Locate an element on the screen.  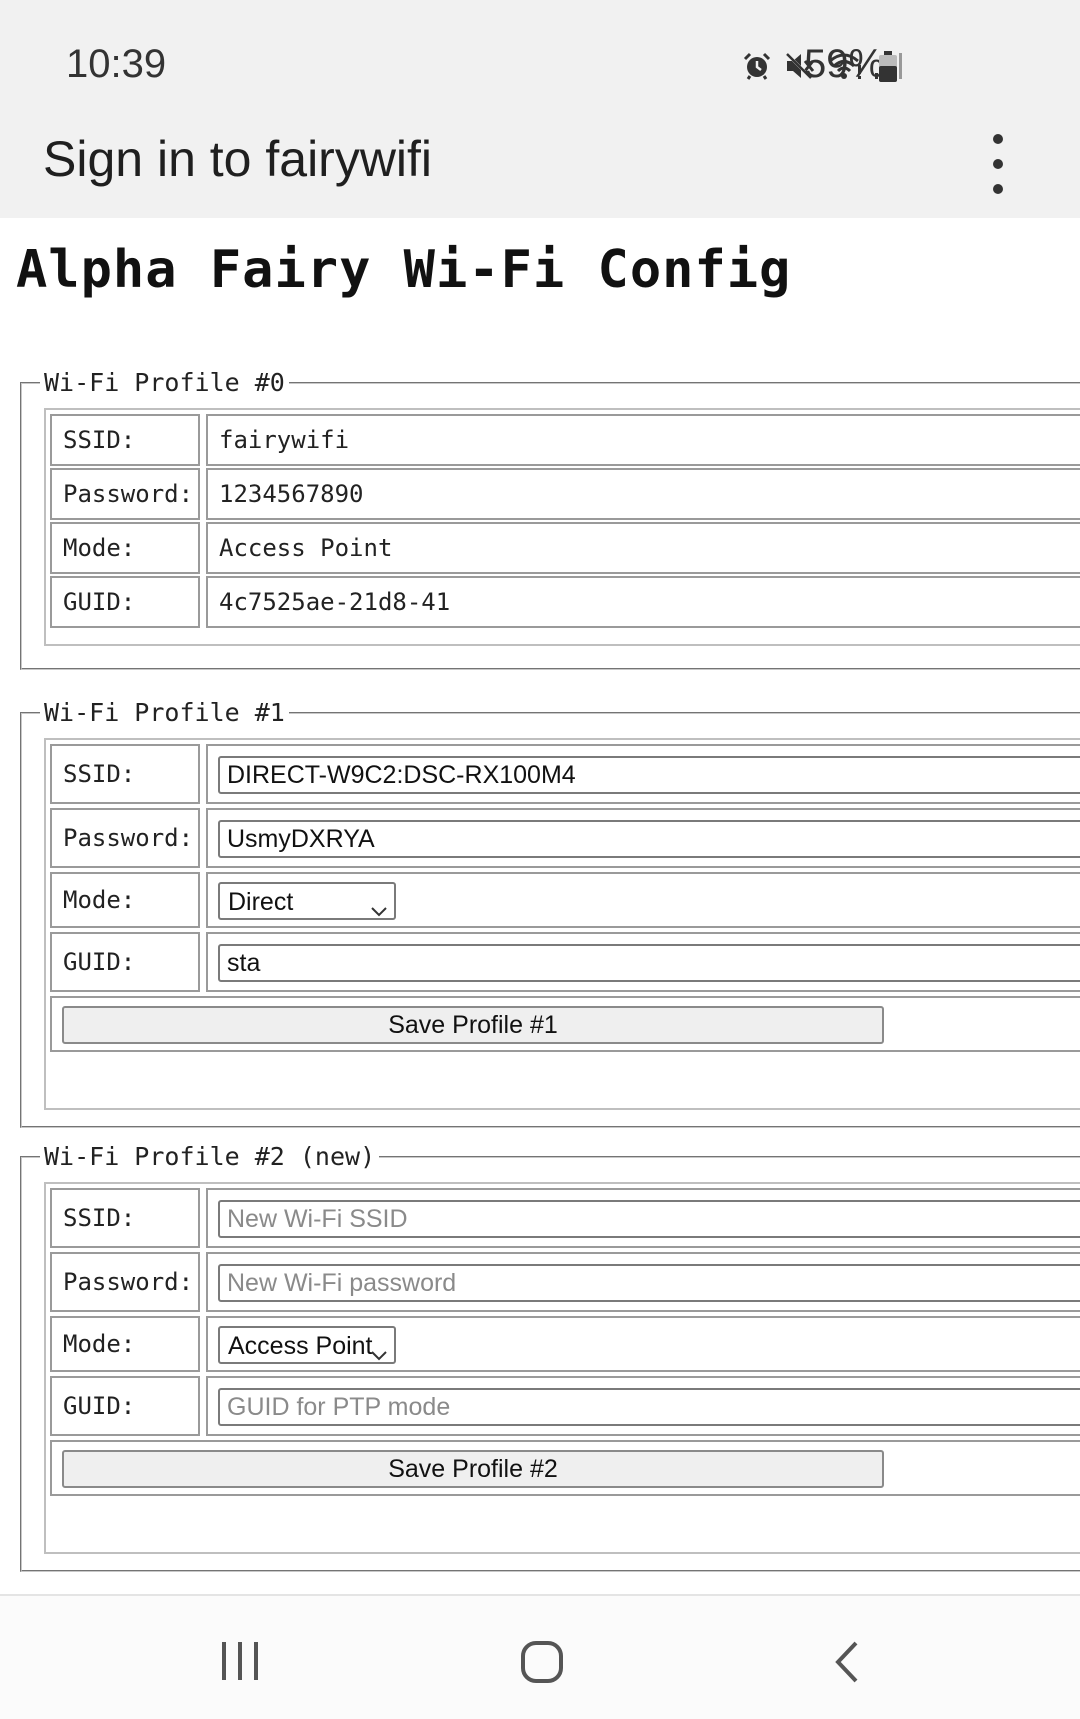
mode-select-value: Direct is located at coordinates (261, 902).